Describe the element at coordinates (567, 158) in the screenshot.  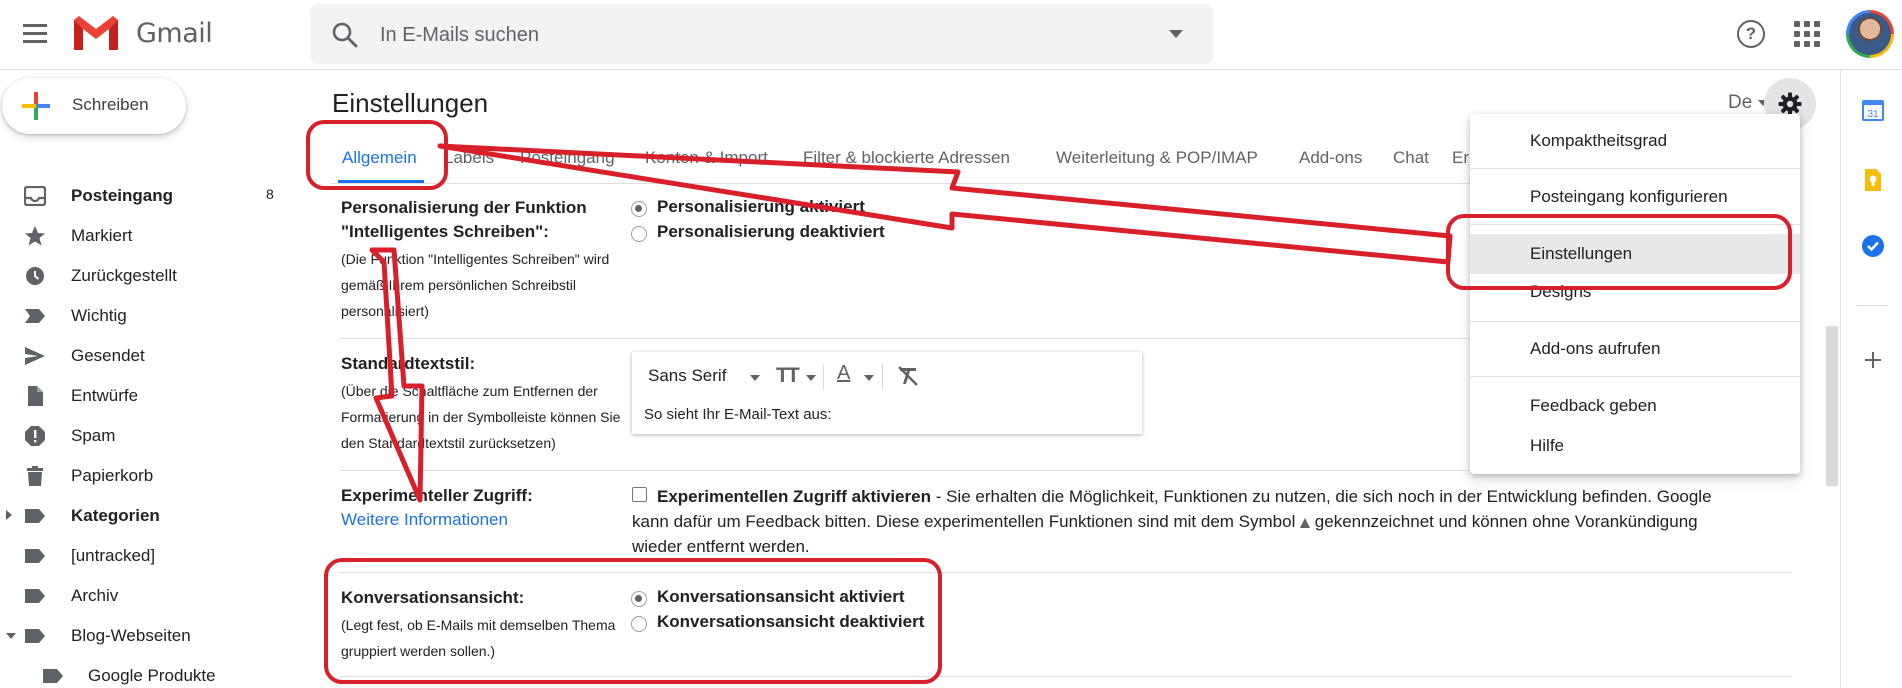
I see `tab-inbox: Posteingang` at that location.